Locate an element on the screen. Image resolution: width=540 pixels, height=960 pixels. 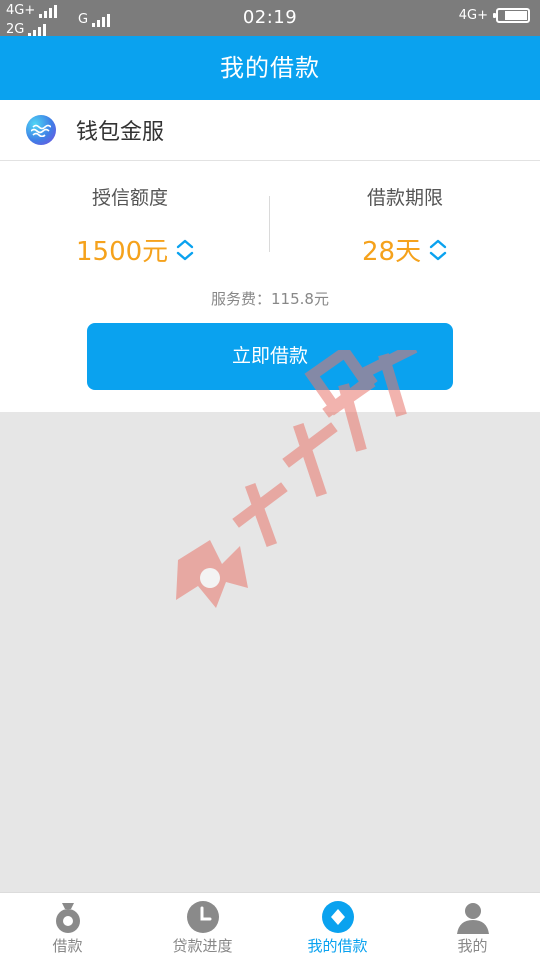
tab-label: 借款 is located at coordinates (67, 946).